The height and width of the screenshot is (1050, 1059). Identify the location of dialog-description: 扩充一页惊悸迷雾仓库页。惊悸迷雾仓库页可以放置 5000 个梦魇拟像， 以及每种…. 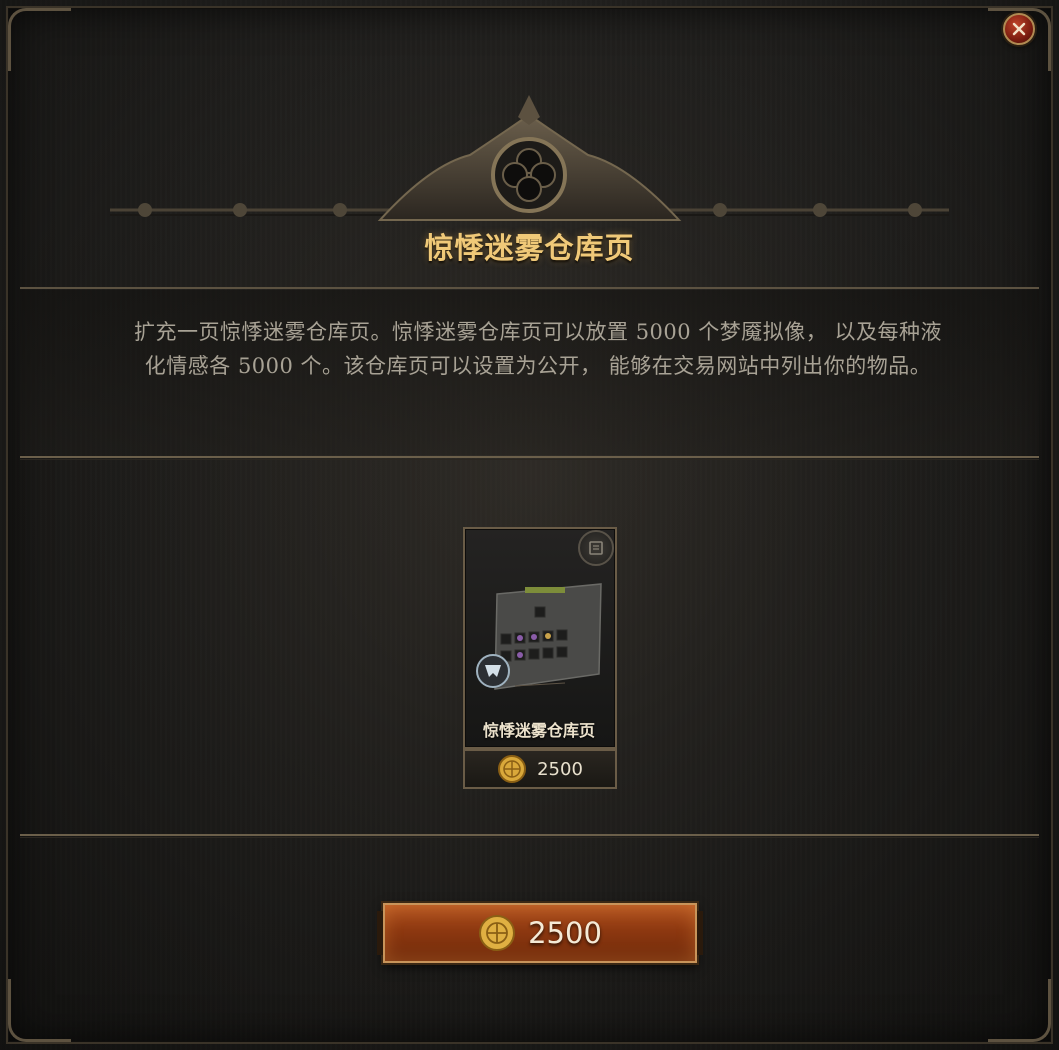
(538, 349).